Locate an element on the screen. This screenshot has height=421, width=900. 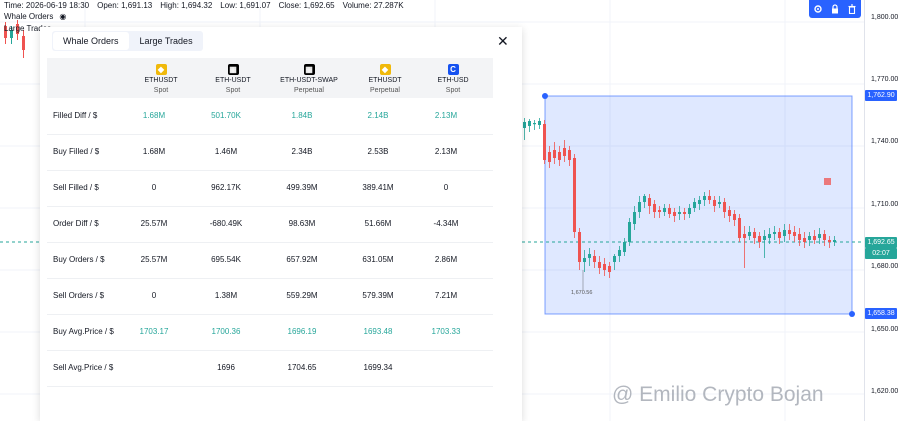
table-cell: 2.34B is located at coordinates (302, 151).